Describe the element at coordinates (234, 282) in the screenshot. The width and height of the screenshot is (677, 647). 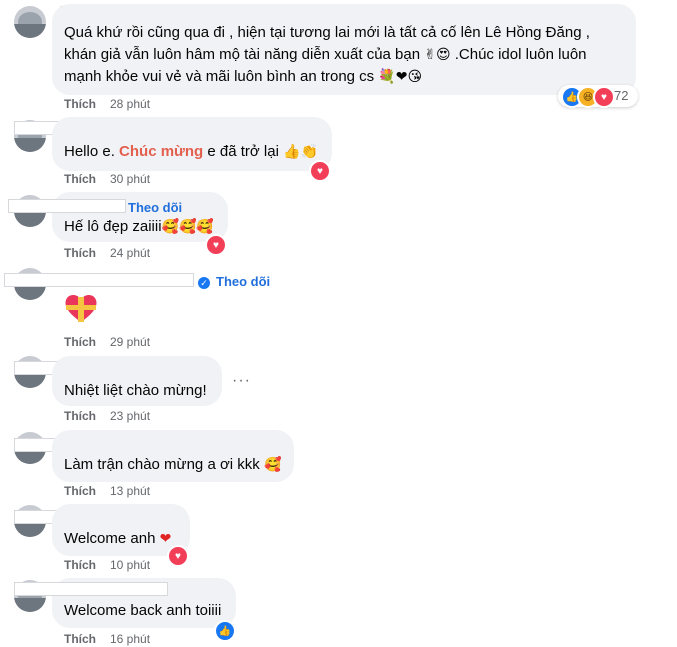
I see `follow-button: ✓ Theo dõi` at that location.